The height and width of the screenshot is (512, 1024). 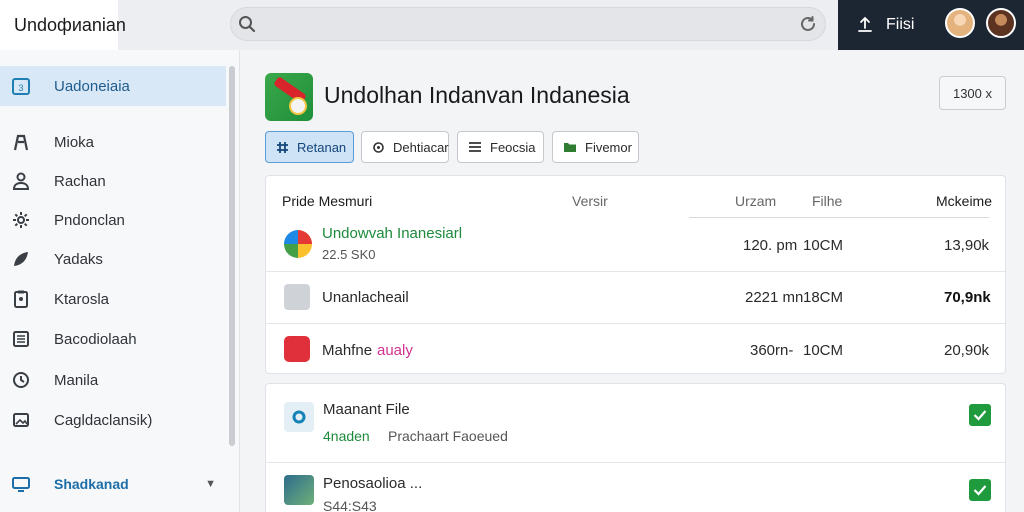 What do you see at coordinates (74, 142) in the screenshot?
I see `sidebar-item-label: Mioka` at bounding box center [74, 142].